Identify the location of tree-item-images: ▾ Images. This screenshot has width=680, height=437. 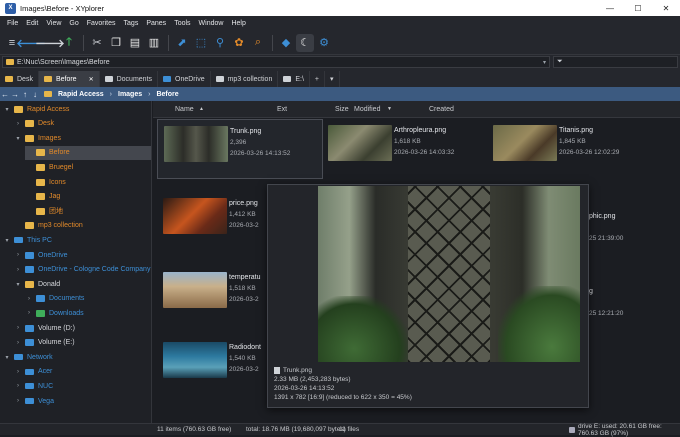
(82, 138).